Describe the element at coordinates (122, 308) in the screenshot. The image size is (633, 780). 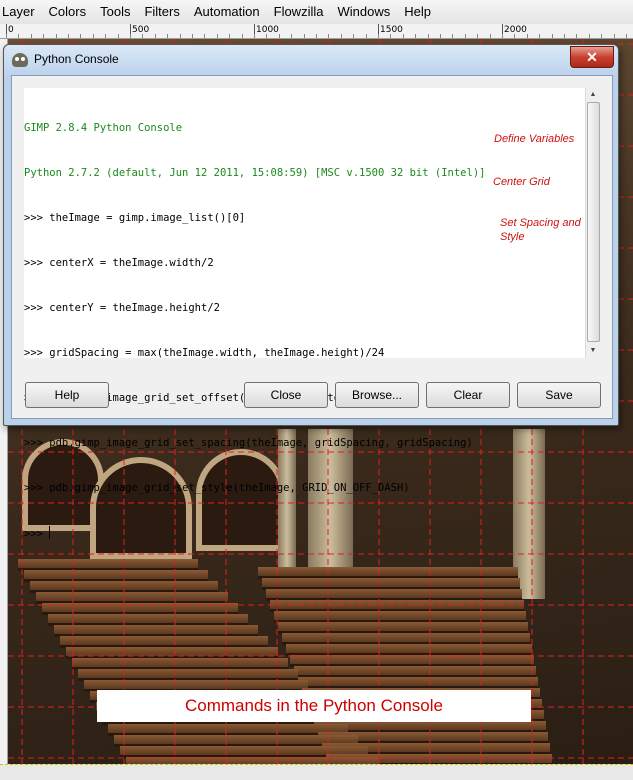
I see `console-line: >>> centerY = theImage.height/2` at that location.